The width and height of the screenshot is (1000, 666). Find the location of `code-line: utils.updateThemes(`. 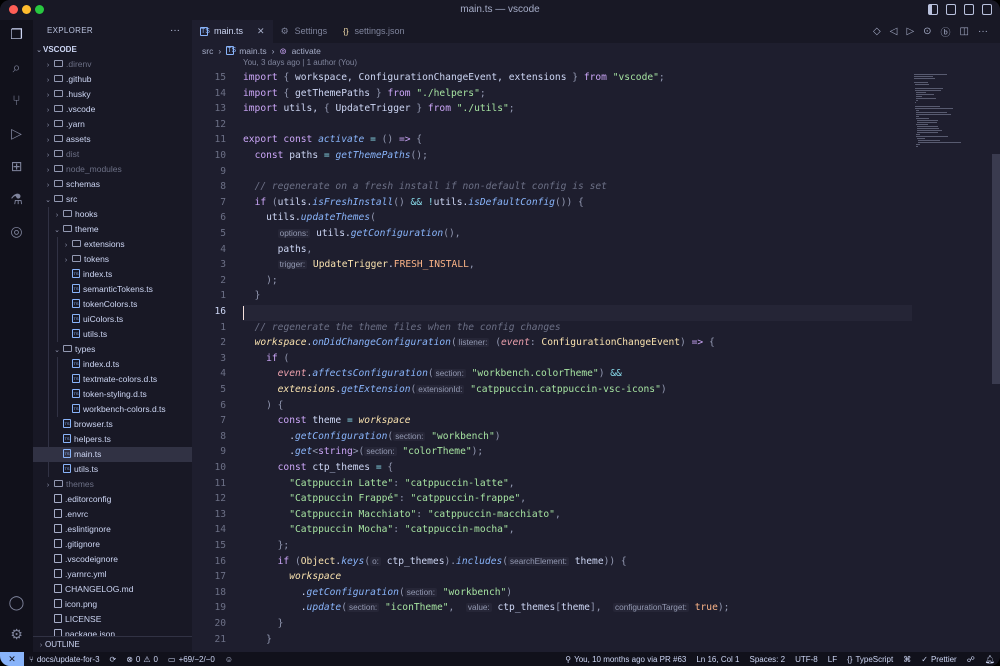

code-line: utils.updateThemes( is located at coordinates (309, 217).